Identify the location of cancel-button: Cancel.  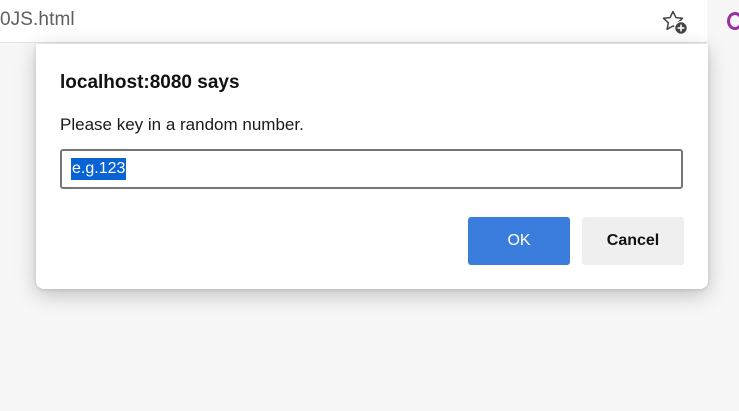
(633, 241).